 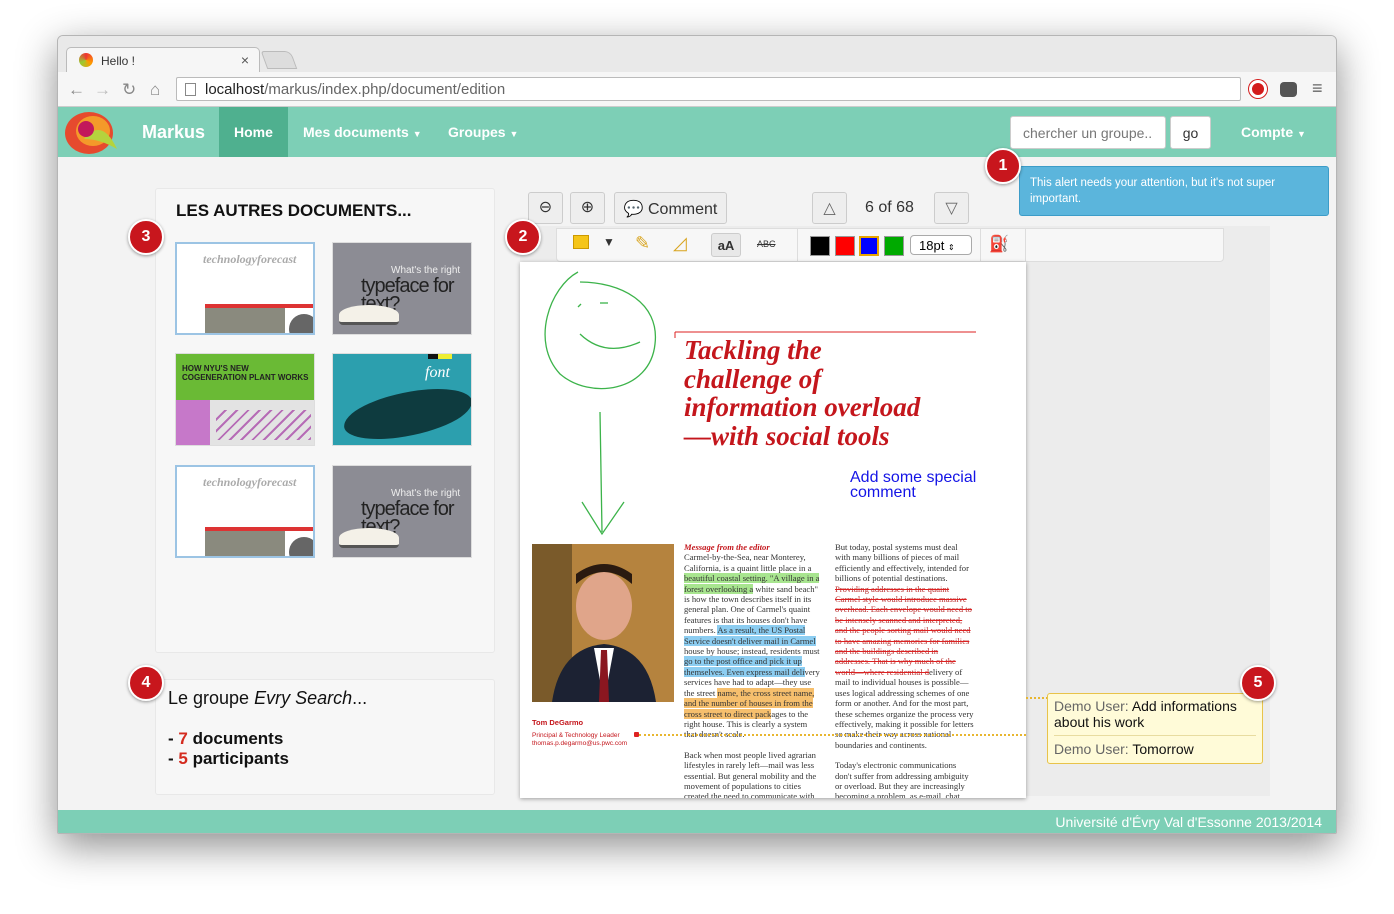 I want to click on color-swatch-green, so click(x=894, y=246).